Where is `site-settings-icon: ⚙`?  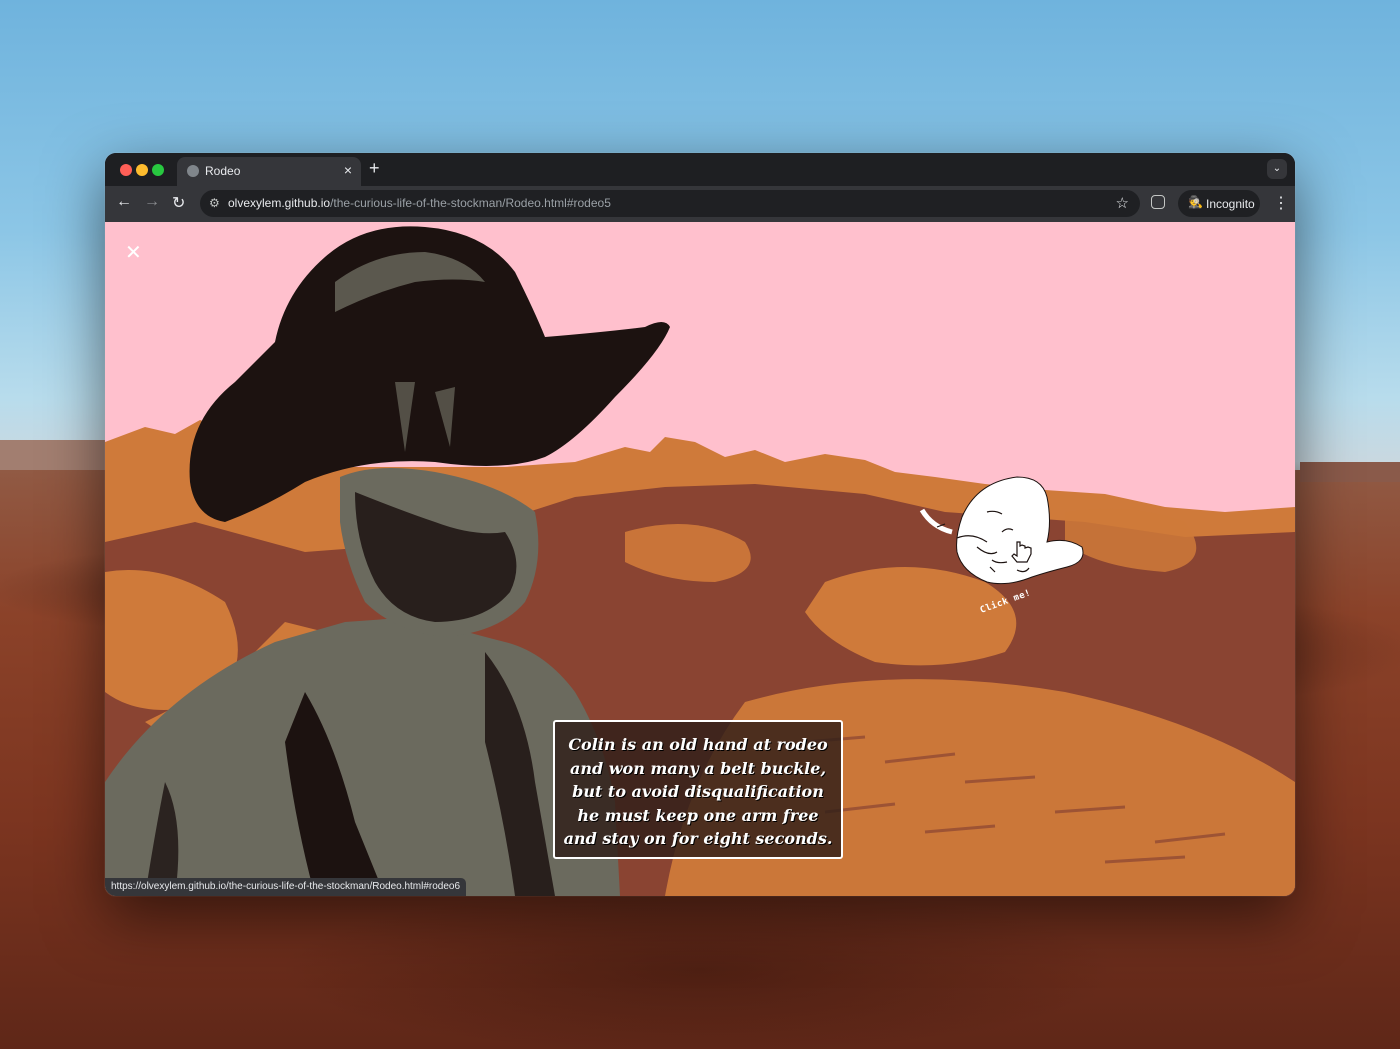 site-settings-icon: ⚙ is located at coordinates (214, 203).